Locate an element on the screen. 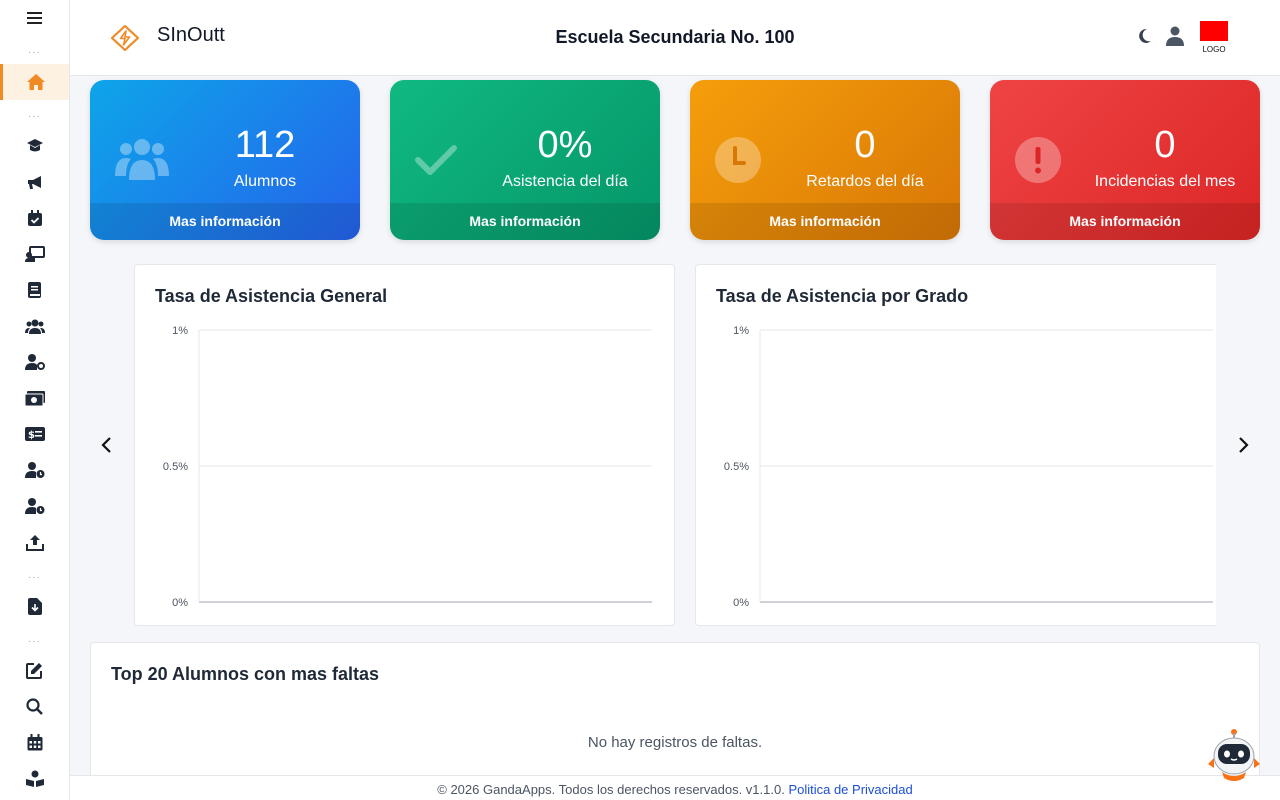 This screenshot has height=800, width=1280. stat-card-attendance: 0% Asistencia del día Mas información is located at coordinates (525, 160).